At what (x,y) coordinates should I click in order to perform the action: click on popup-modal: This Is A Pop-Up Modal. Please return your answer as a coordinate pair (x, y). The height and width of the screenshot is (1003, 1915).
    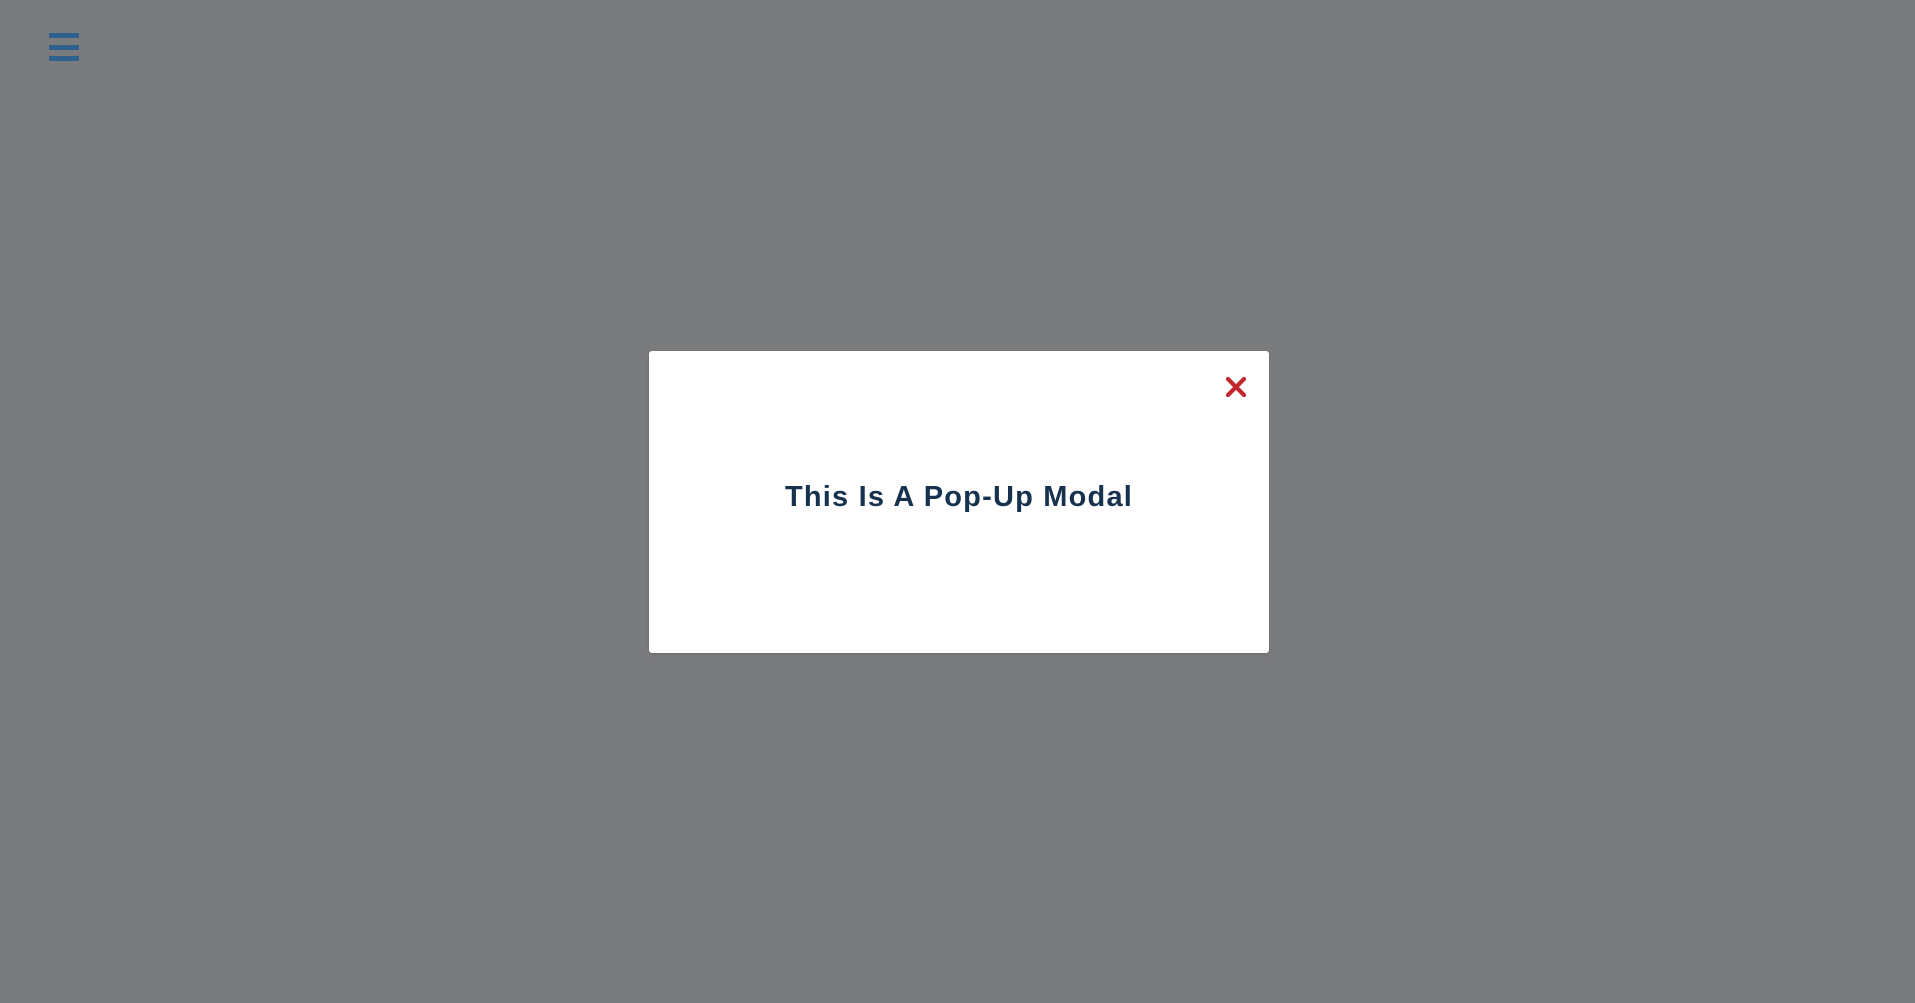
    Looking at the image, I should click on (959, 502).